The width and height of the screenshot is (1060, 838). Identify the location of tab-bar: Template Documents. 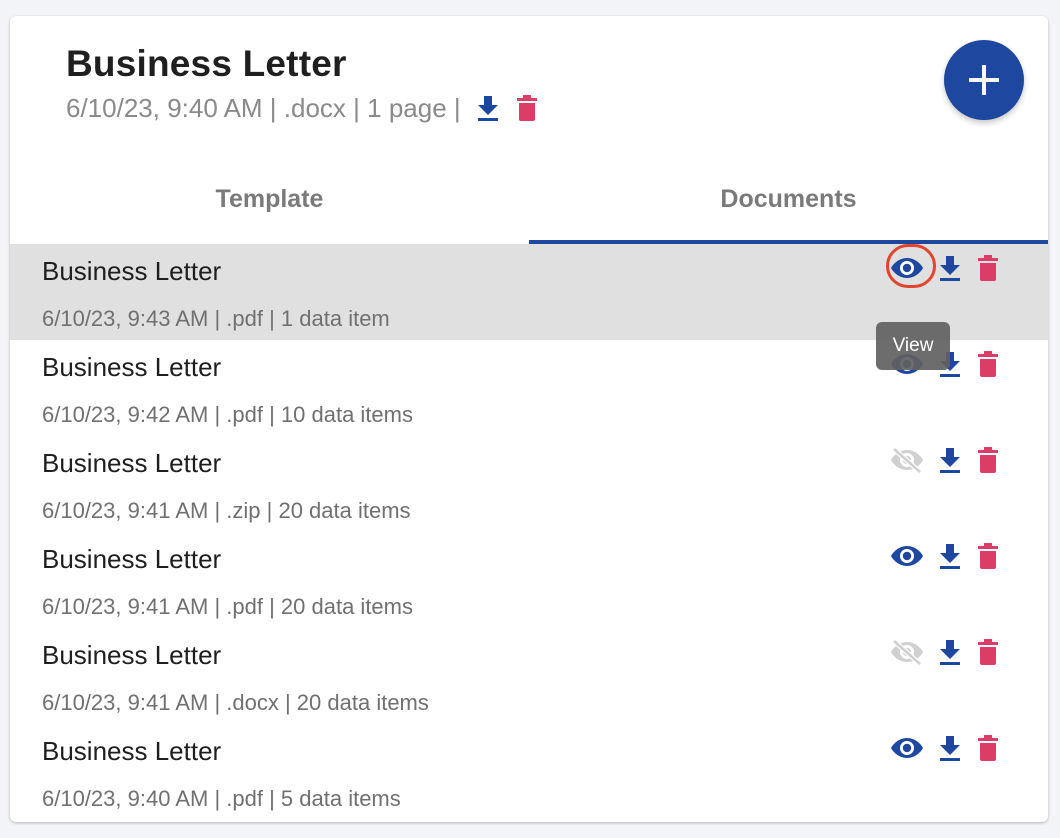
(529, 204).